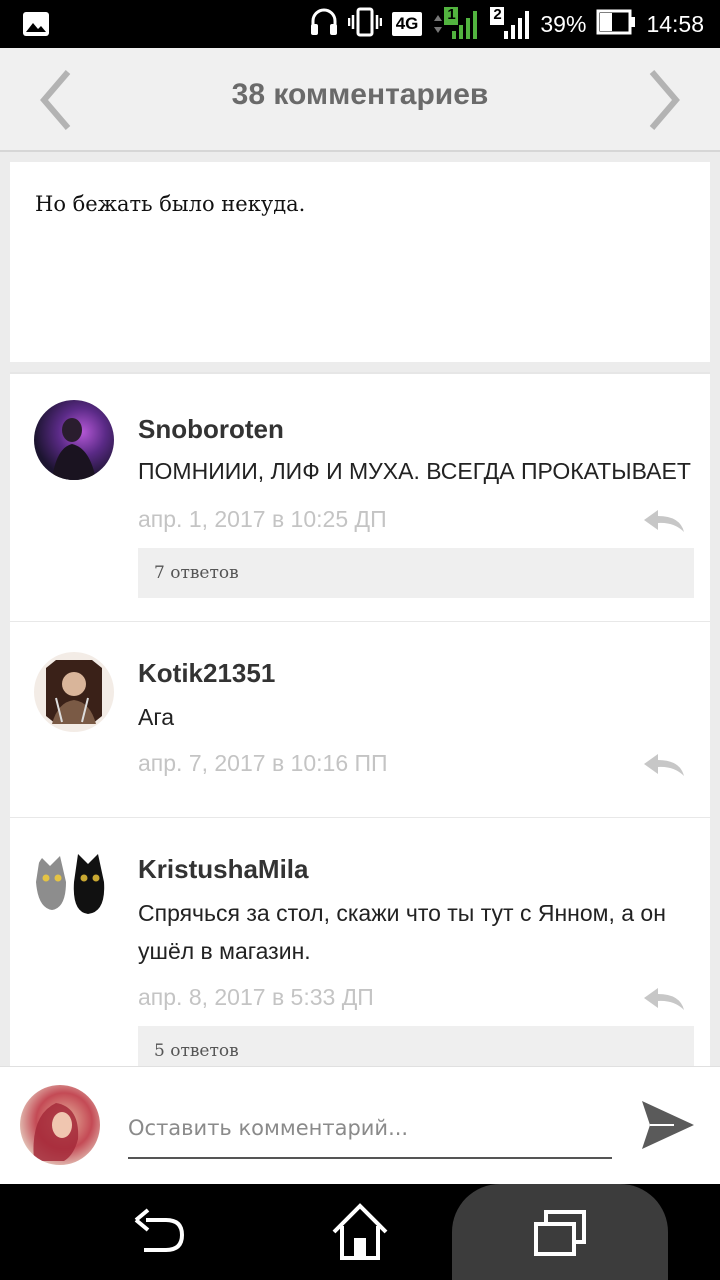  I want to click on comment-text: Ага, so click(156, 717).